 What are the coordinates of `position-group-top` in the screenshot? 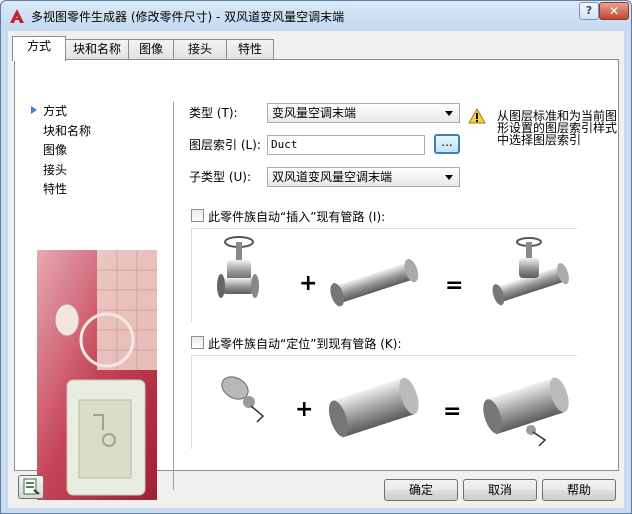 It's located at (384, 355).